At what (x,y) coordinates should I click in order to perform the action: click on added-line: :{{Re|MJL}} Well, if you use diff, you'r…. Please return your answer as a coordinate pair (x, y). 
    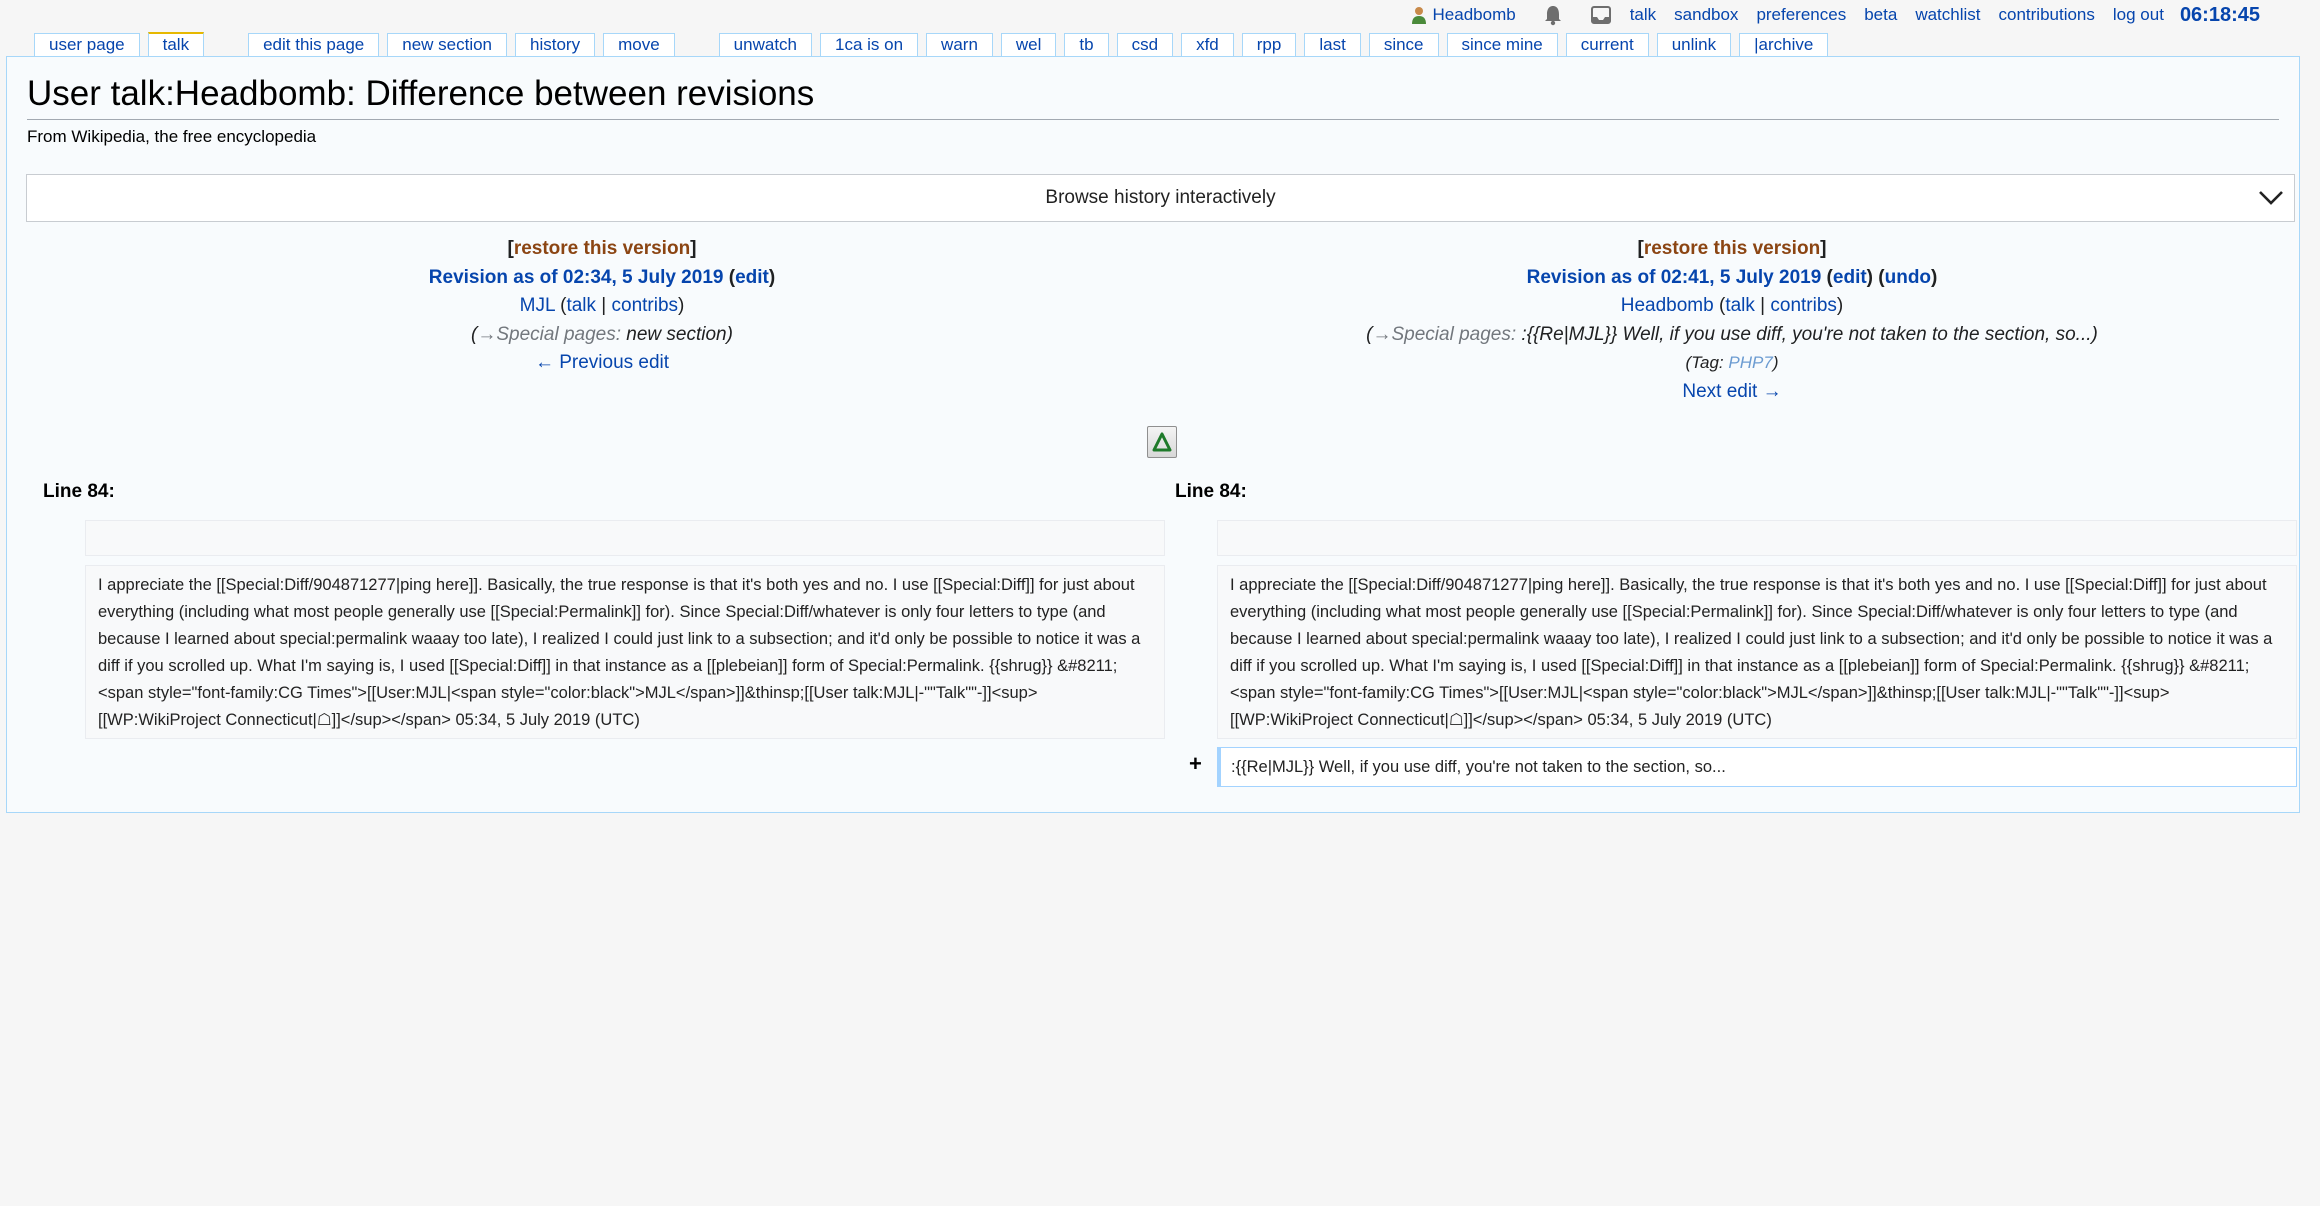
    Looking at the image, I should click on (1757, 767).